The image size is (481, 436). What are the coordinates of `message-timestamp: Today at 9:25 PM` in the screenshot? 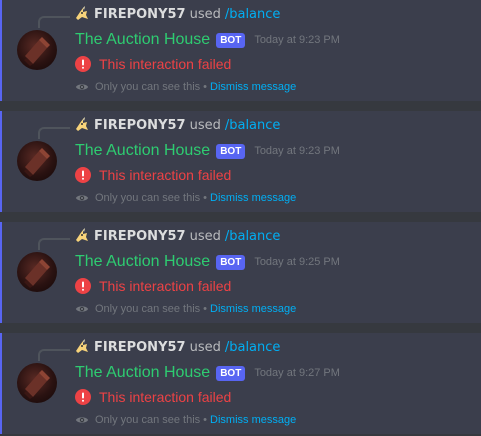 It's located at (297, 262).